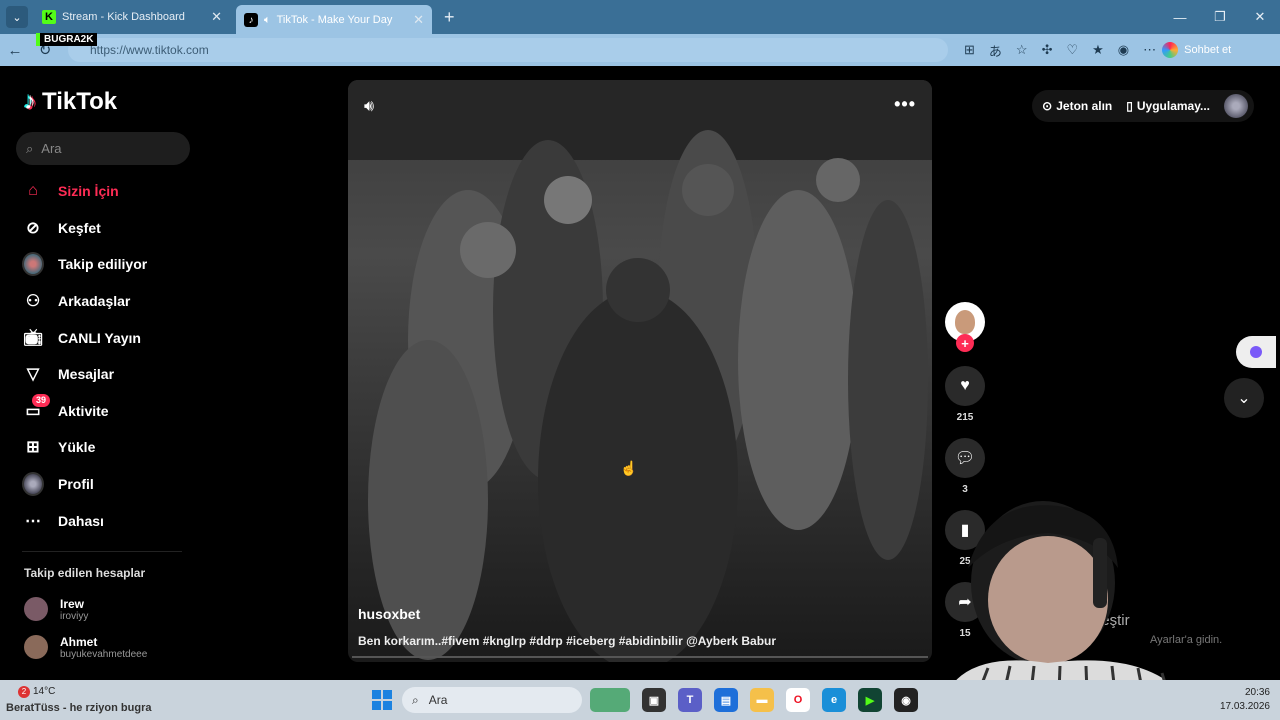 The image size is (1280, 720). I want to click on video-author: husoxbet, so click(389, 614).